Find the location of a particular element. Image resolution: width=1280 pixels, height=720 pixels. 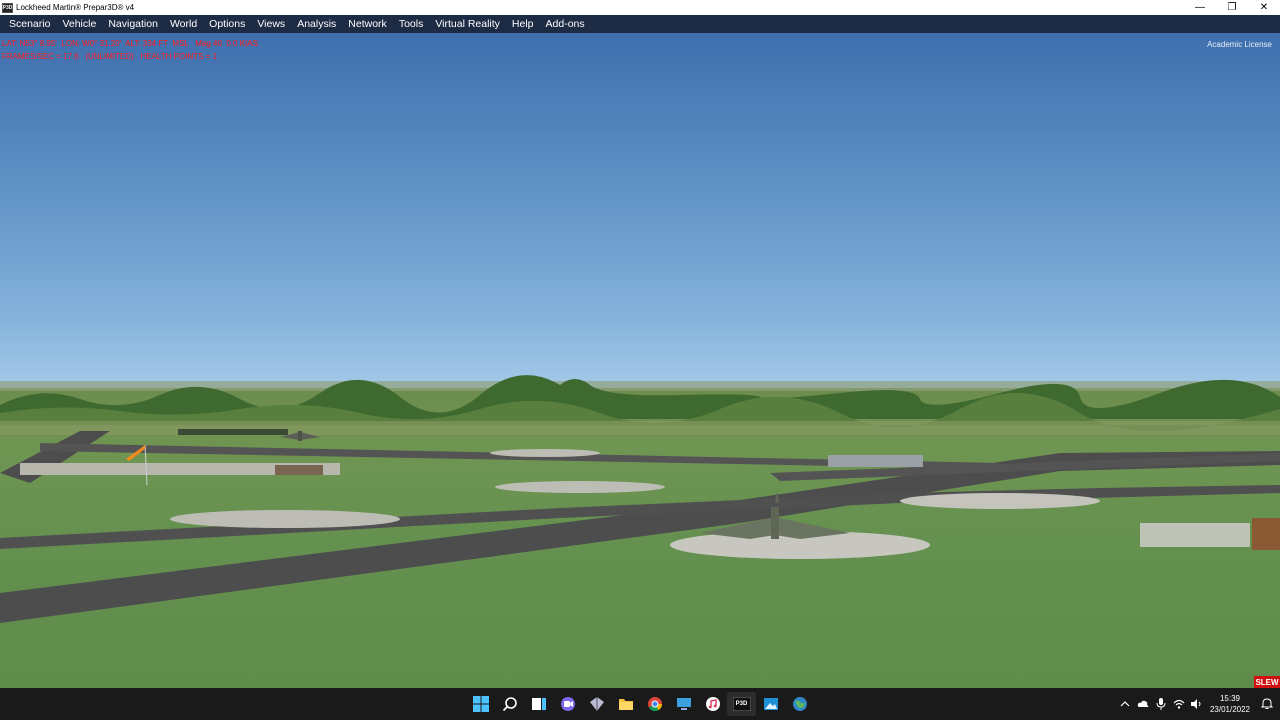

pen-app-button is located at coordinates (596, 704).